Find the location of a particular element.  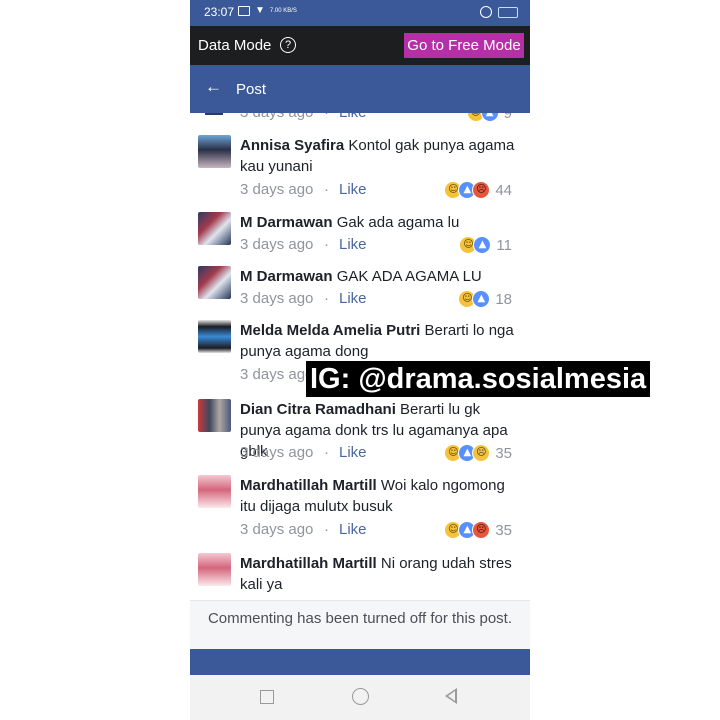

comment-body: Gak ada agama lu is located at coordinates (398, 222).